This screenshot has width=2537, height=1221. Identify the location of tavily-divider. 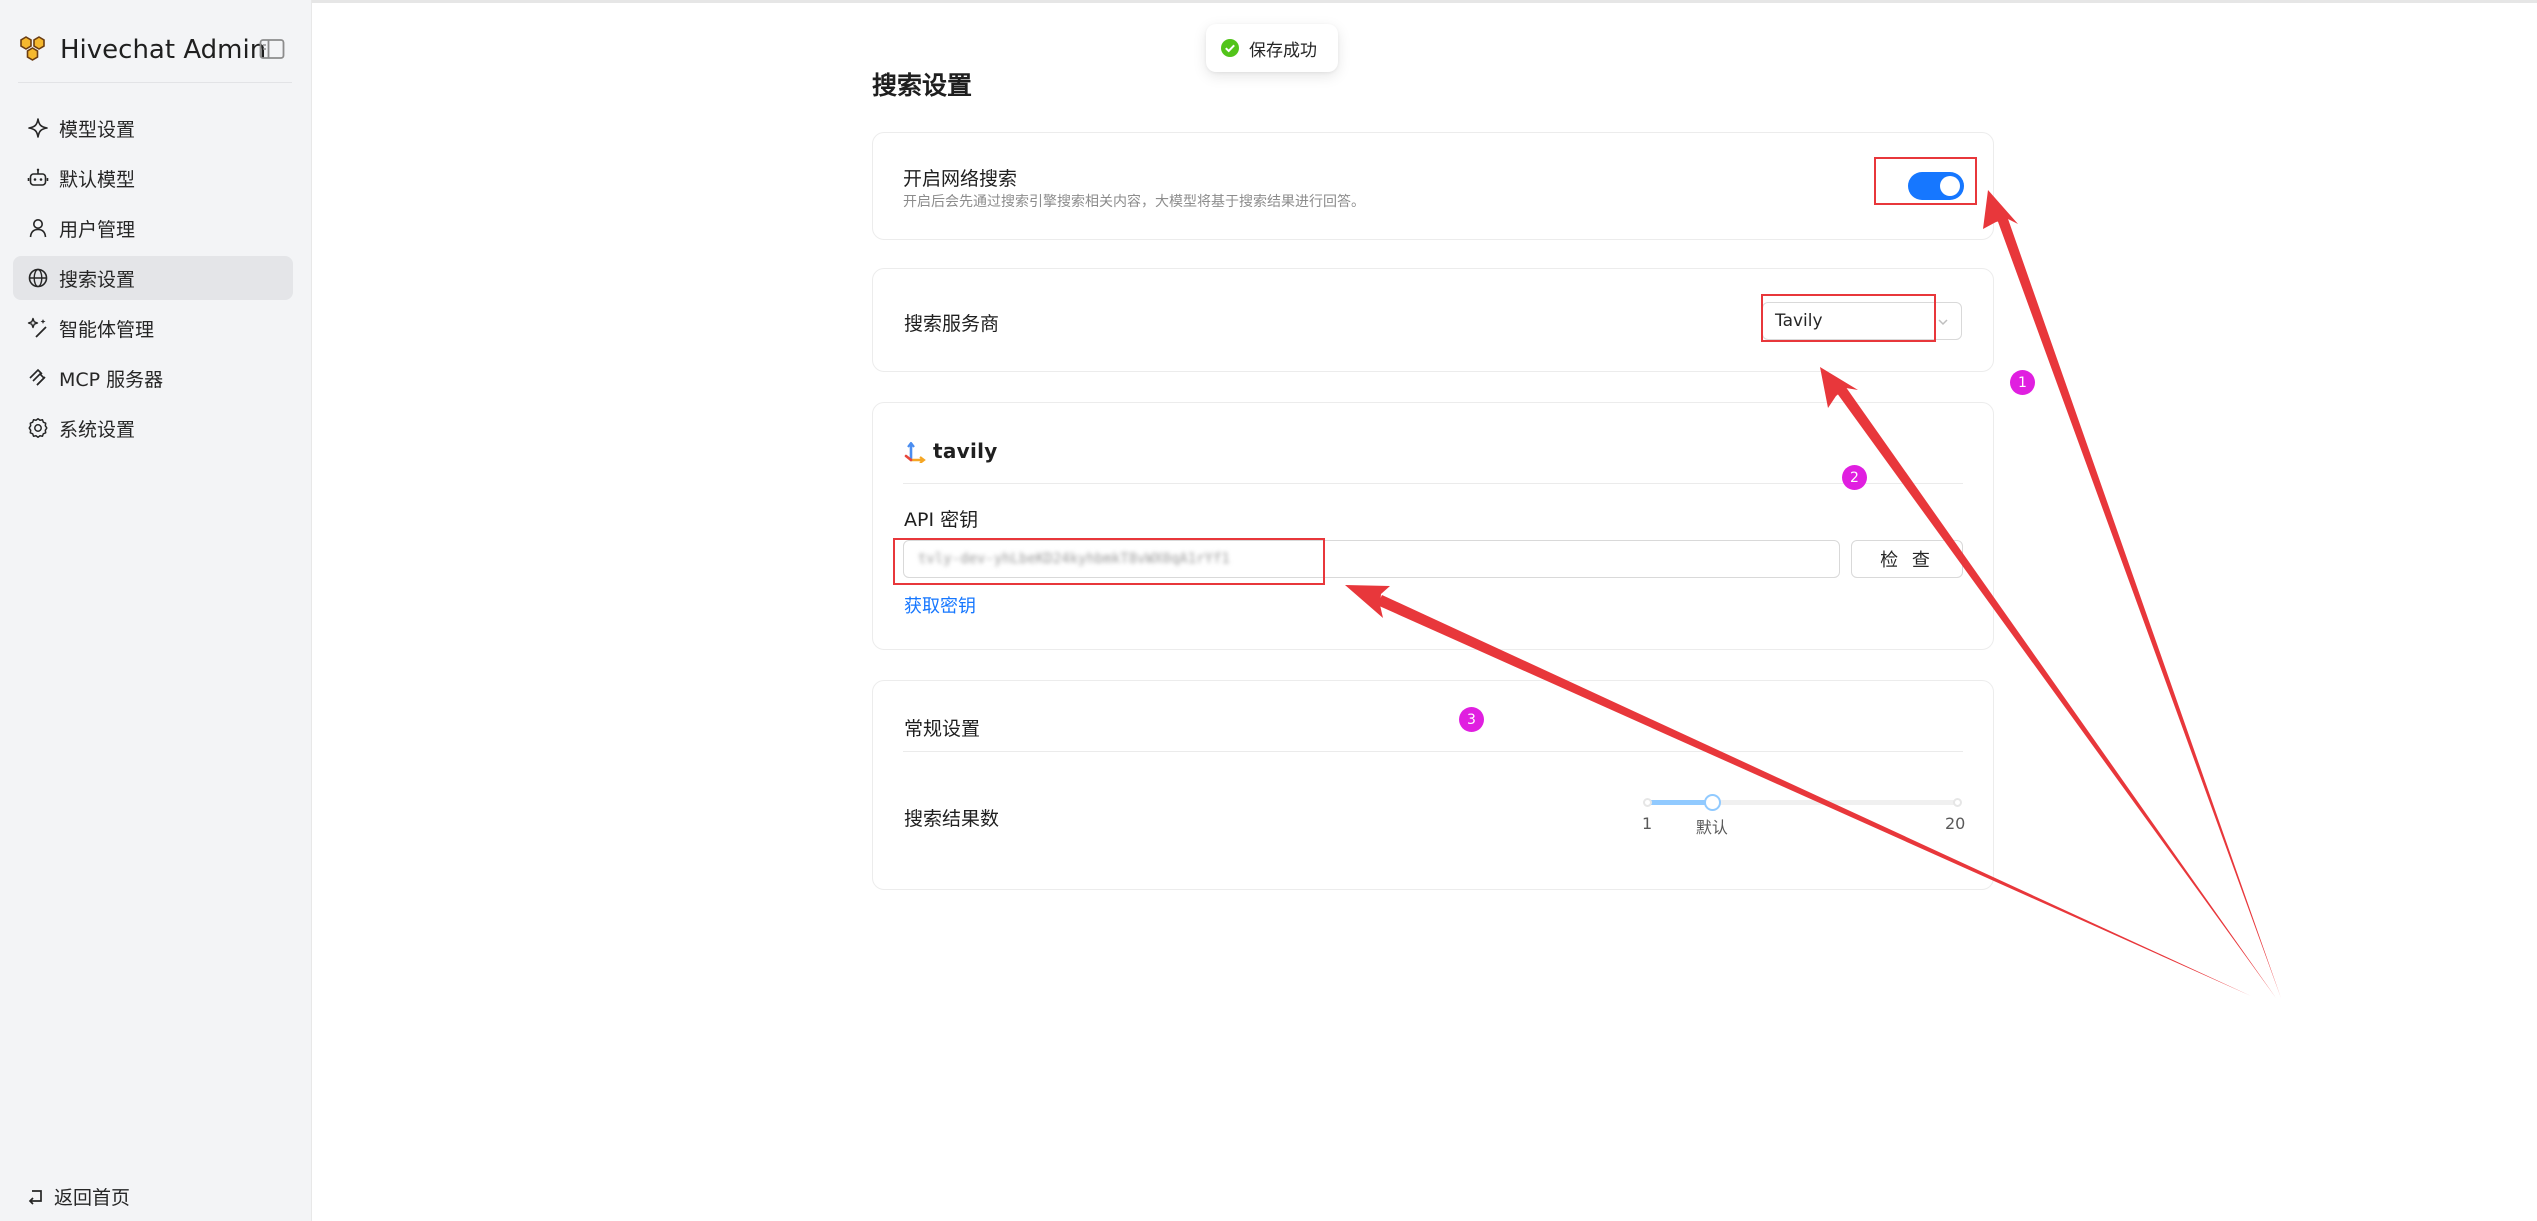
(1433, 483).